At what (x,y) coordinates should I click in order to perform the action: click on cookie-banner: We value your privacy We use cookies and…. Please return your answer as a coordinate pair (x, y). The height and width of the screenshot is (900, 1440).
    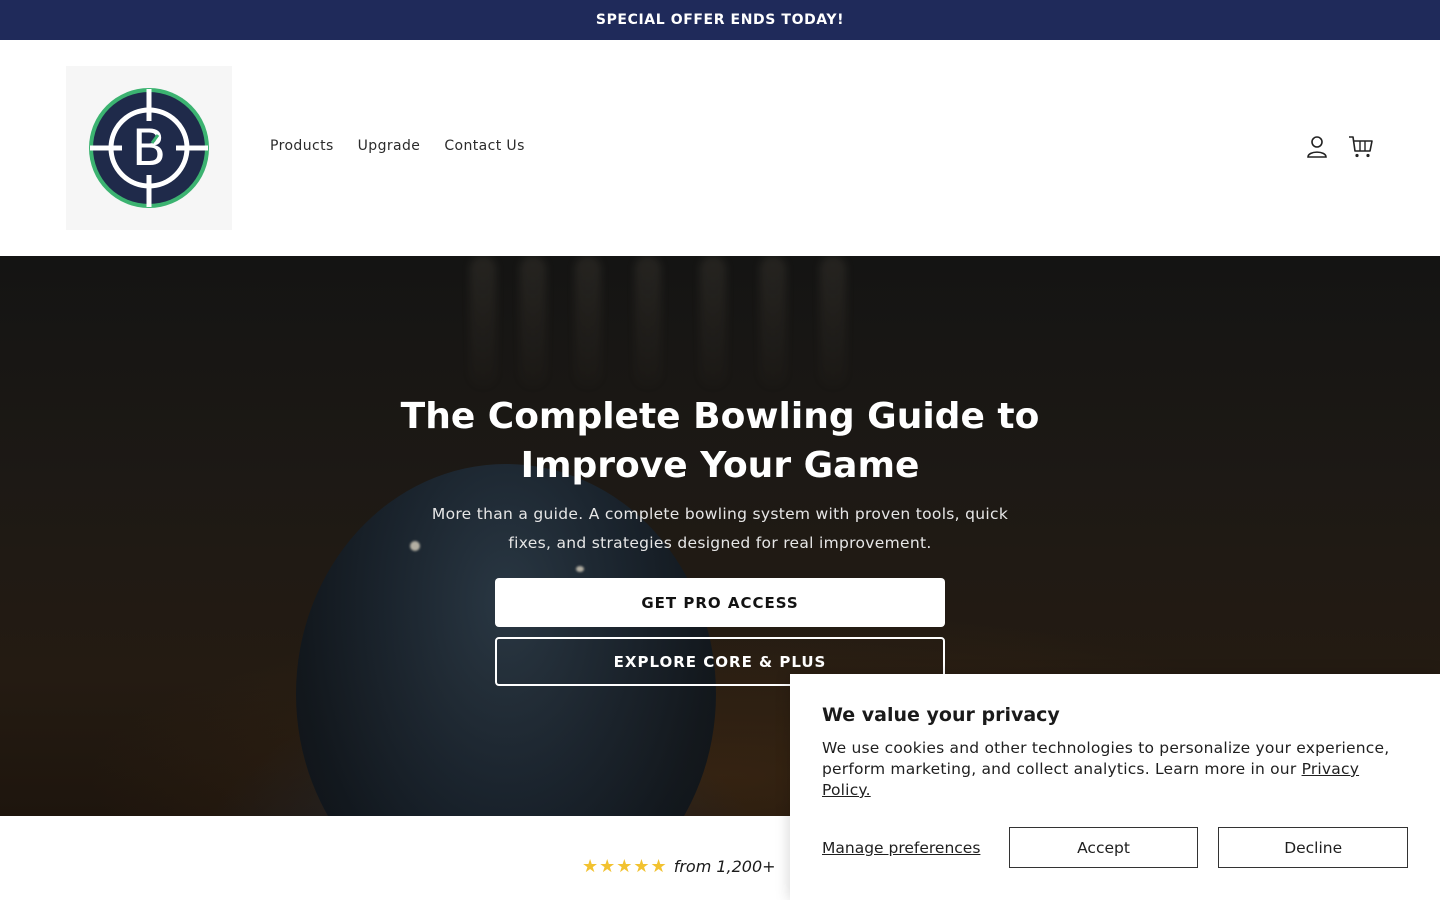
    Looking at the image, I should click on (1115, 787).